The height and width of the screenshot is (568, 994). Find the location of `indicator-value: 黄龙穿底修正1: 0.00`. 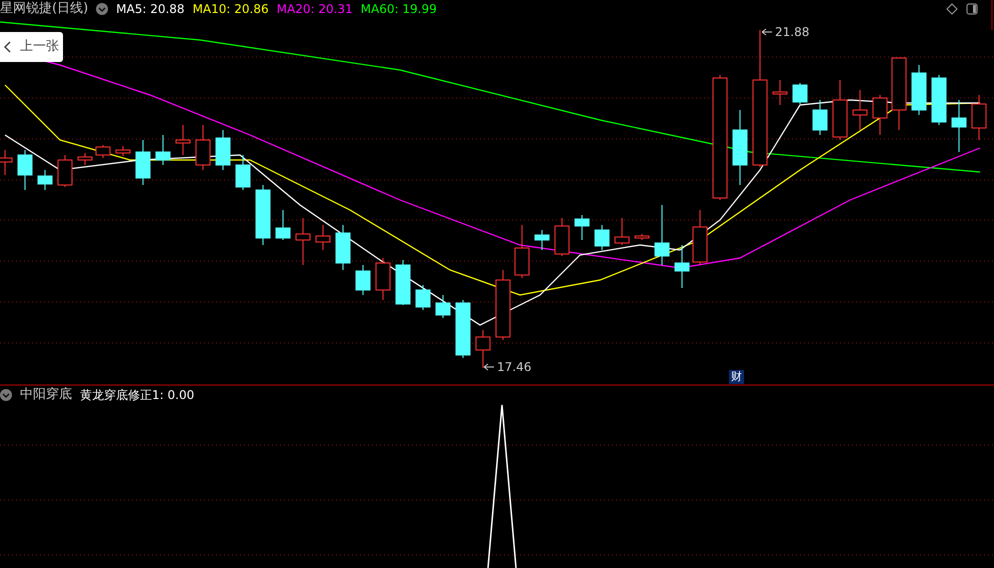

indicator-value: 黄龙穿底修正1: 0.00 is located at coordinates (137, 395).